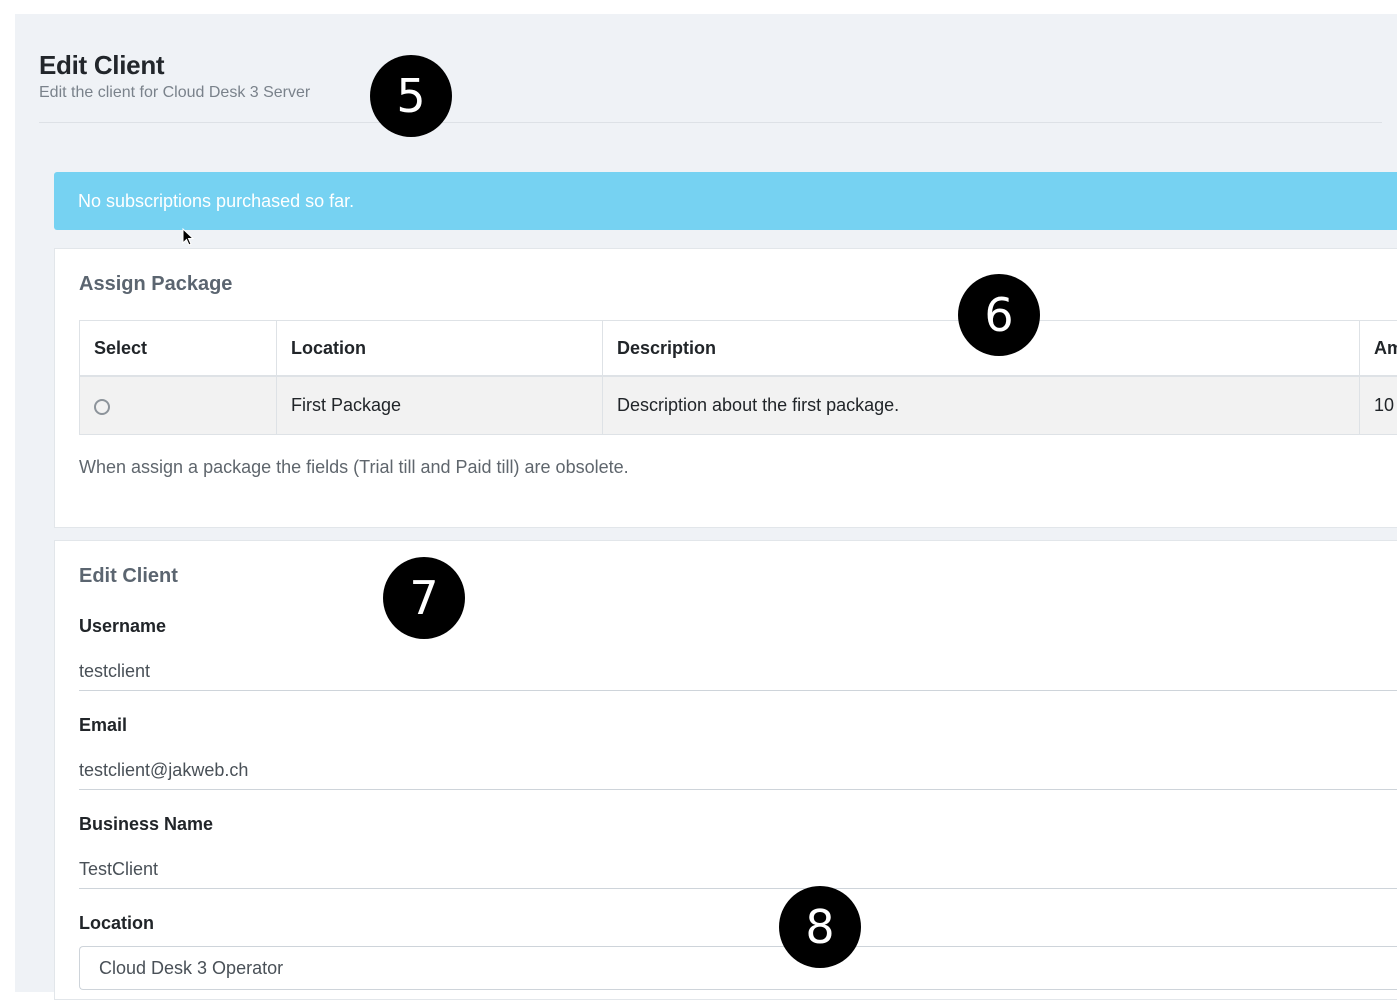 The height and width of the screenshot is (1000, 1397). What do you see at coordinates (102, 65) in the screenshot?
I see `page-title: Edit Client` at bounding box center [102, 65].